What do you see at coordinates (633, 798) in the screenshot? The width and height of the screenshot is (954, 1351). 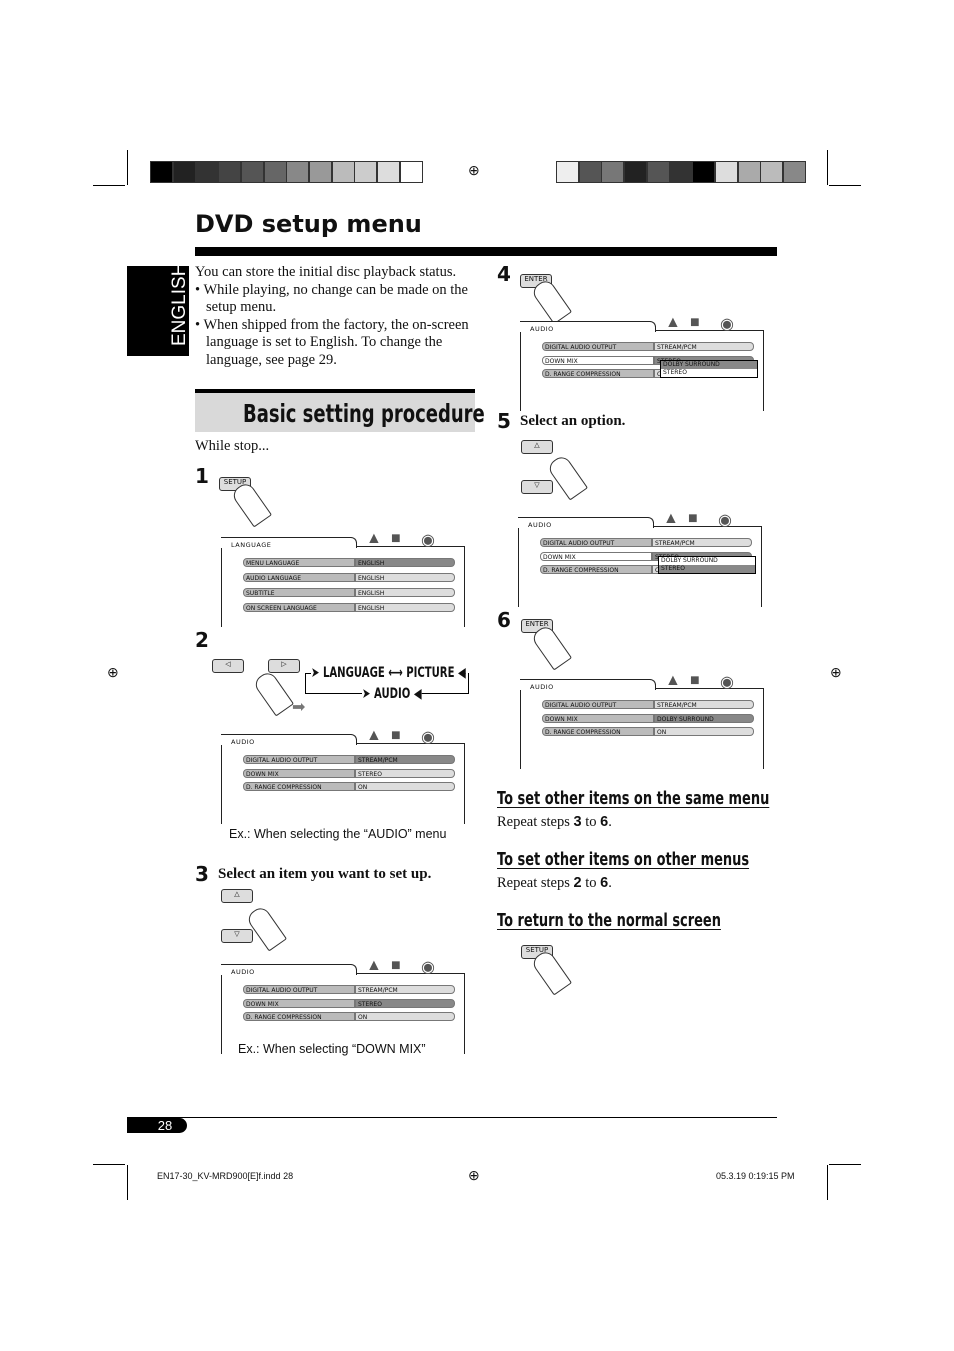 I see `heading-same-menu: To set other items on the same menu` at bounding box center [633, 798].